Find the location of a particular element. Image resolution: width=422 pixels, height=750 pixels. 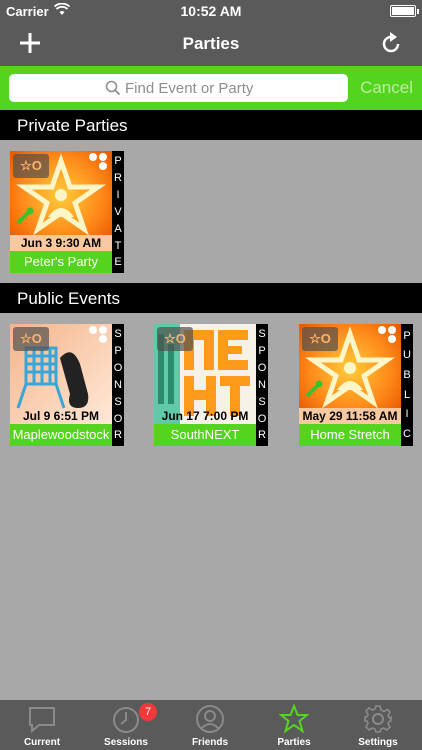

event-name: Maplewoodstock is located at coordinates (61, 435).